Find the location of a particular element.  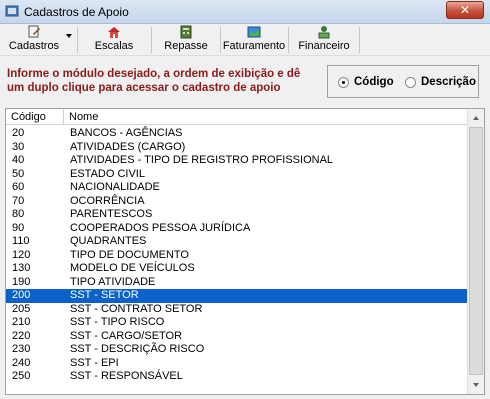

escalas-button: Escalas is located at coordinates (114, 40).